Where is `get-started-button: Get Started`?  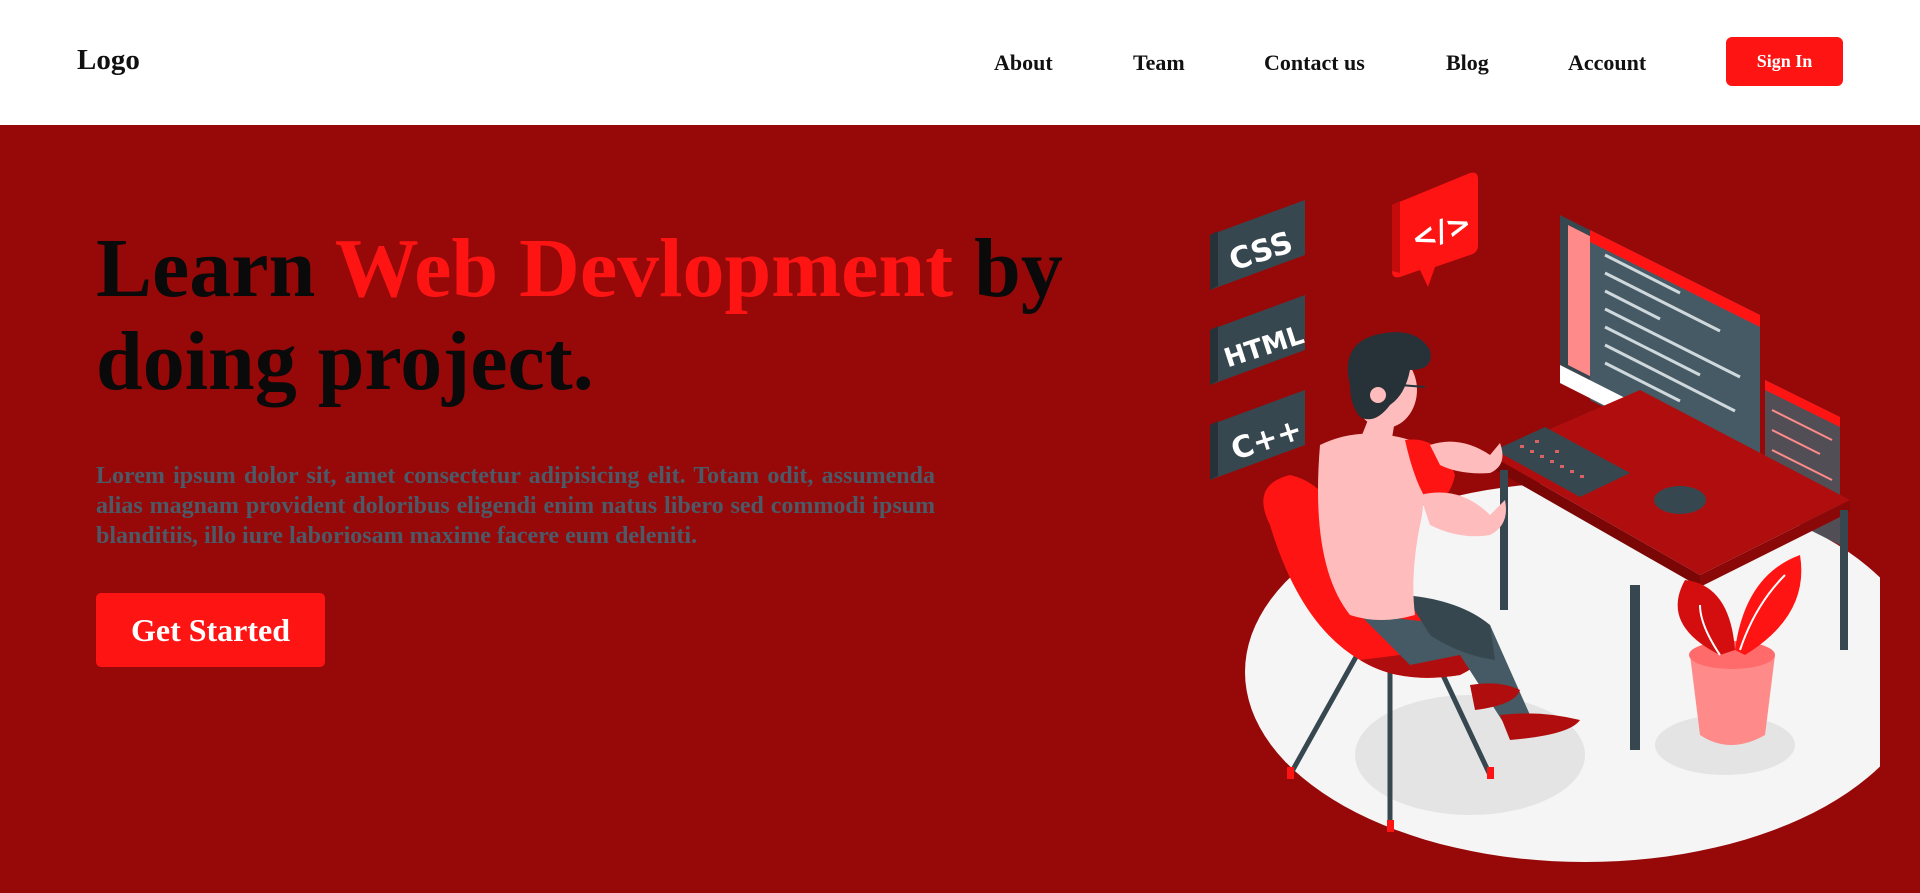
get-started-button: Get Started is located at coordinates (210, 630).